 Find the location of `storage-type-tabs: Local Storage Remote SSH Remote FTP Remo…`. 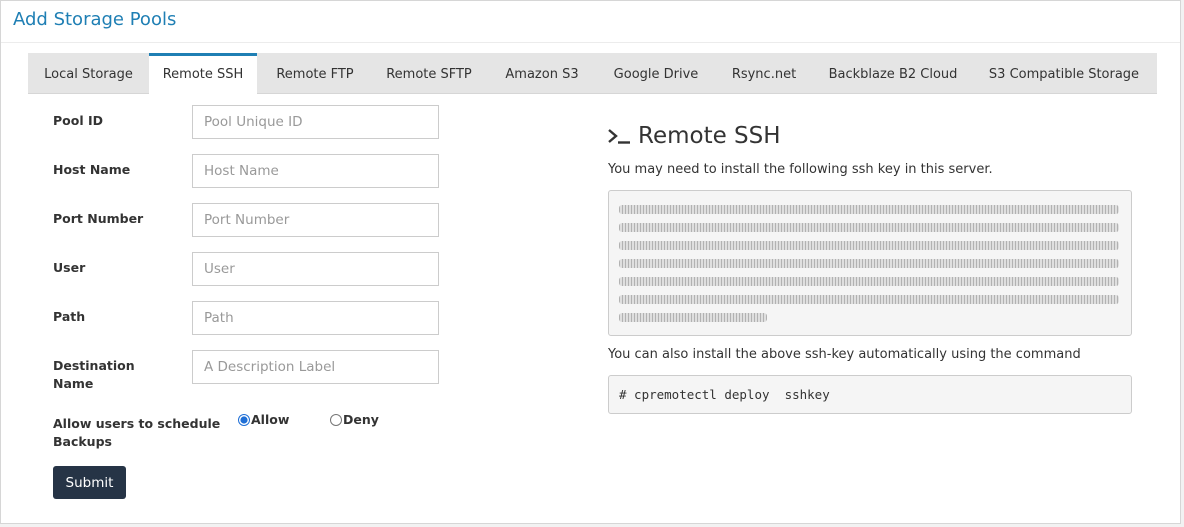

storage-type-tabs: Local Storage Remote SSH Remote FTP Remo… is located at coordinates (592, 74).